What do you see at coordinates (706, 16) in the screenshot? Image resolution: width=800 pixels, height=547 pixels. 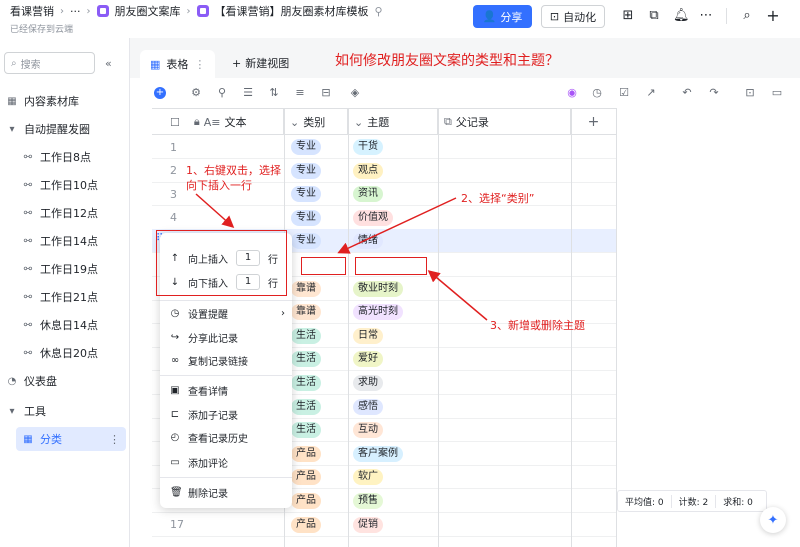 I see `more-icon: ⋯` at bounding box center [706, 16].